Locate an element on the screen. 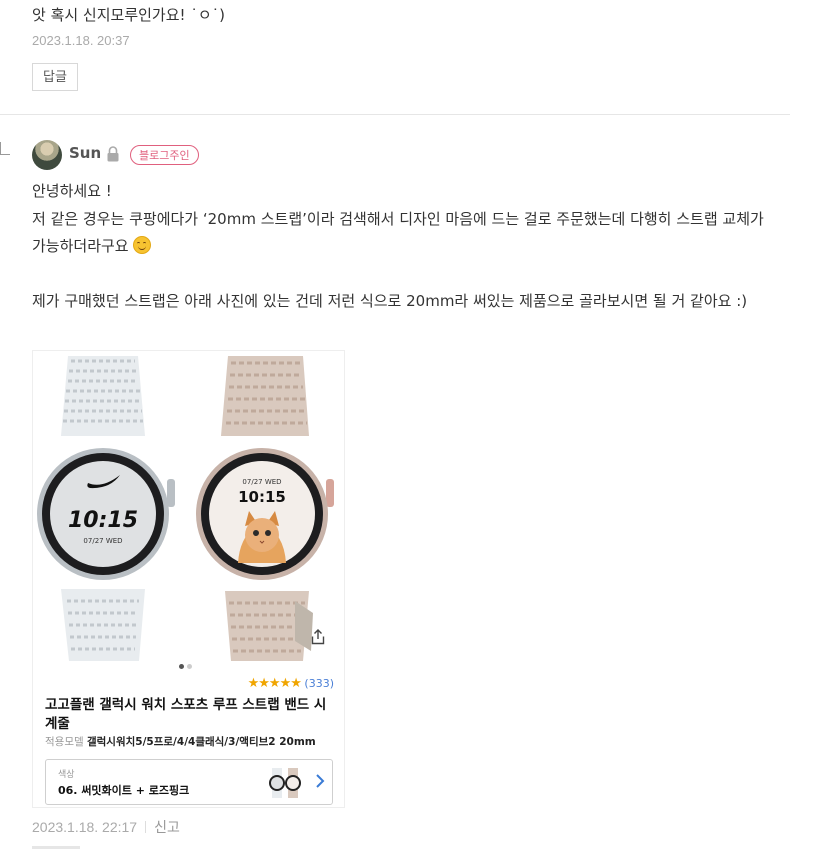  reply-timestamp: 2023.1.18. 22:17 is located at coordinates (85, 827).